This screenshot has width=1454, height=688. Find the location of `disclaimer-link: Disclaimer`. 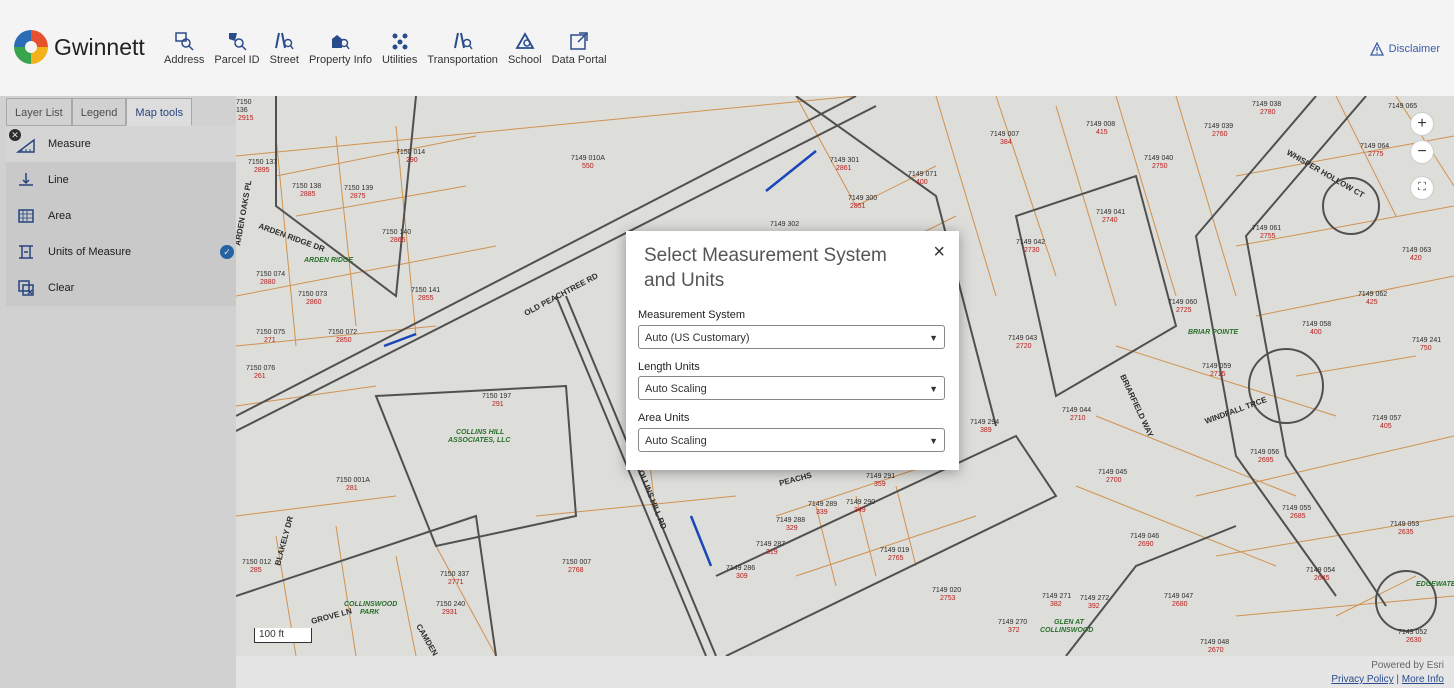

disclaimer-link: Disclaimer is located at coordinates (1404, 49).